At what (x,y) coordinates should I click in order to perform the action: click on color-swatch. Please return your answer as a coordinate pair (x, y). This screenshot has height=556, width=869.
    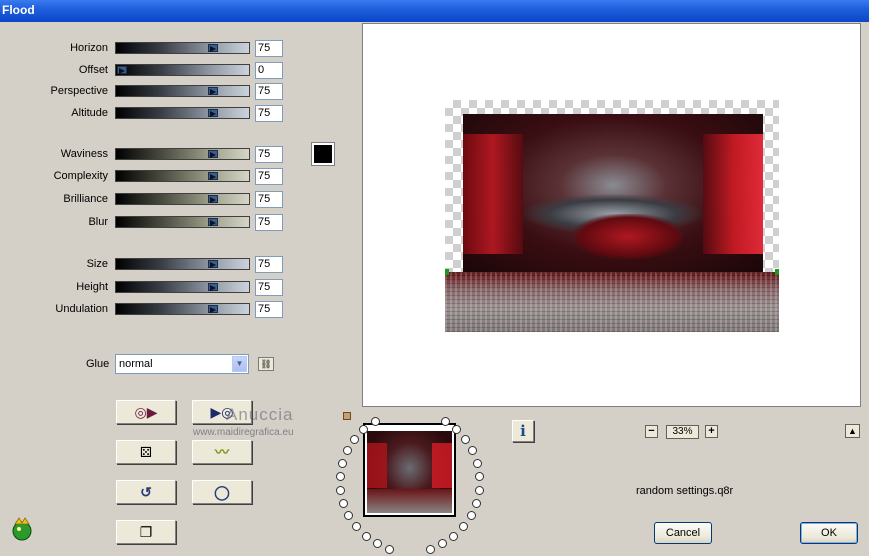
    Looking at the image, I should click on (323, 154).